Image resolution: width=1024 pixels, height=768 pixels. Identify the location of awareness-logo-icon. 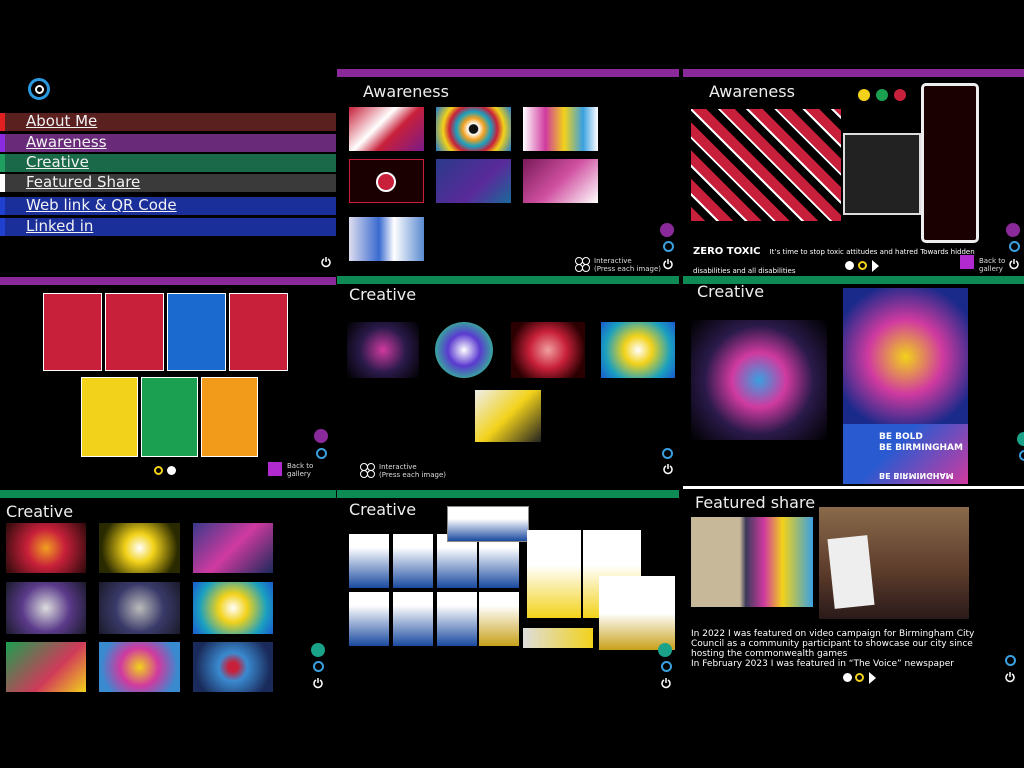
(883, 96).